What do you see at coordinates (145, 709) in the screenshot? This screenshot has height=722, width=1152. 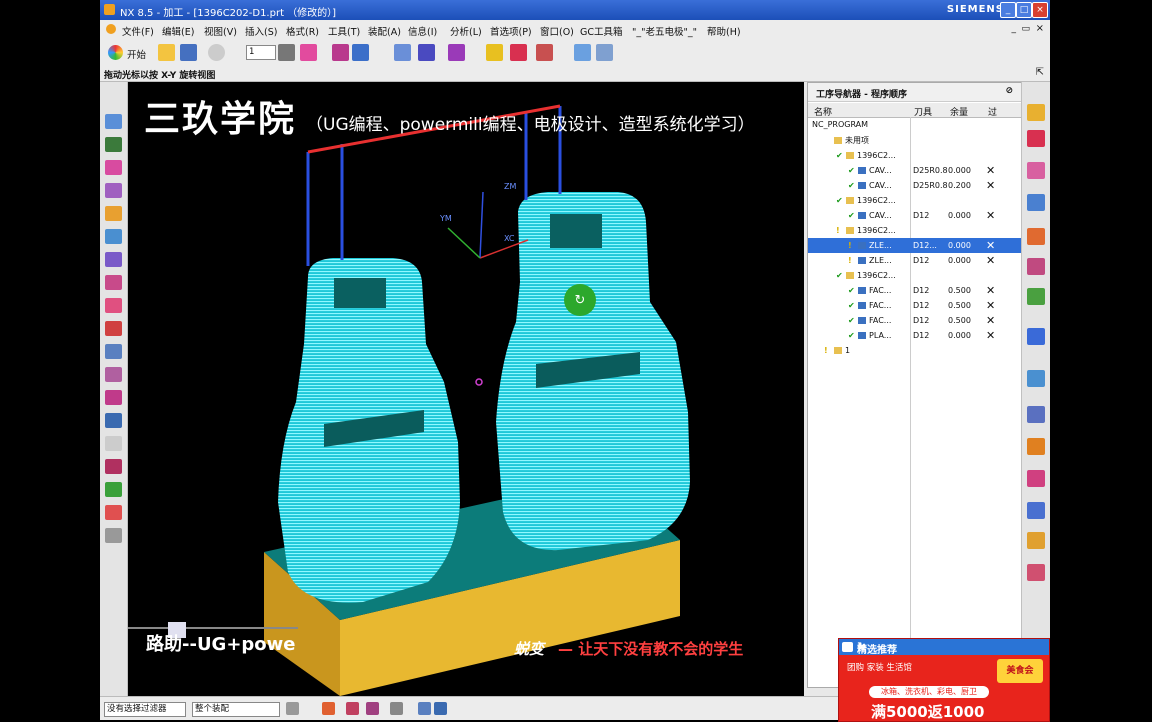 I see `type-filter-select: 没有选择过滤器` at bounding box center [145, 709].